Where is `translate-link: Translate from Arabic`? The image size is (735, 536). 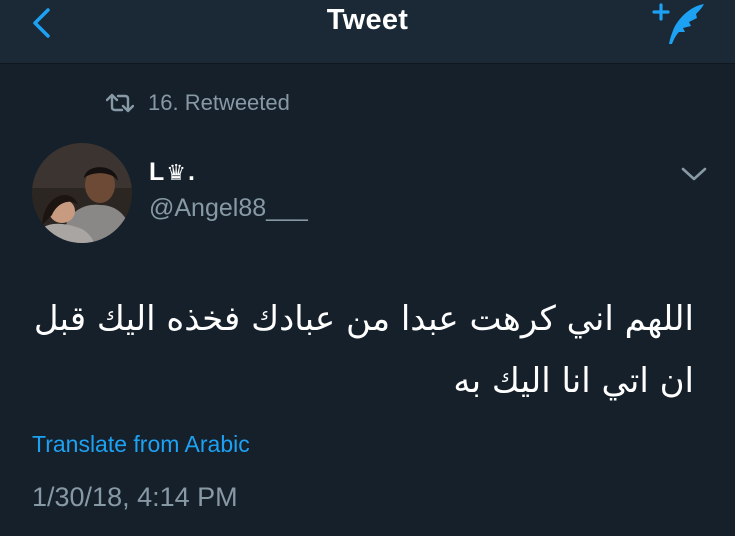 translate-link: Translate from Arabic is located at coordinates (141, 444).